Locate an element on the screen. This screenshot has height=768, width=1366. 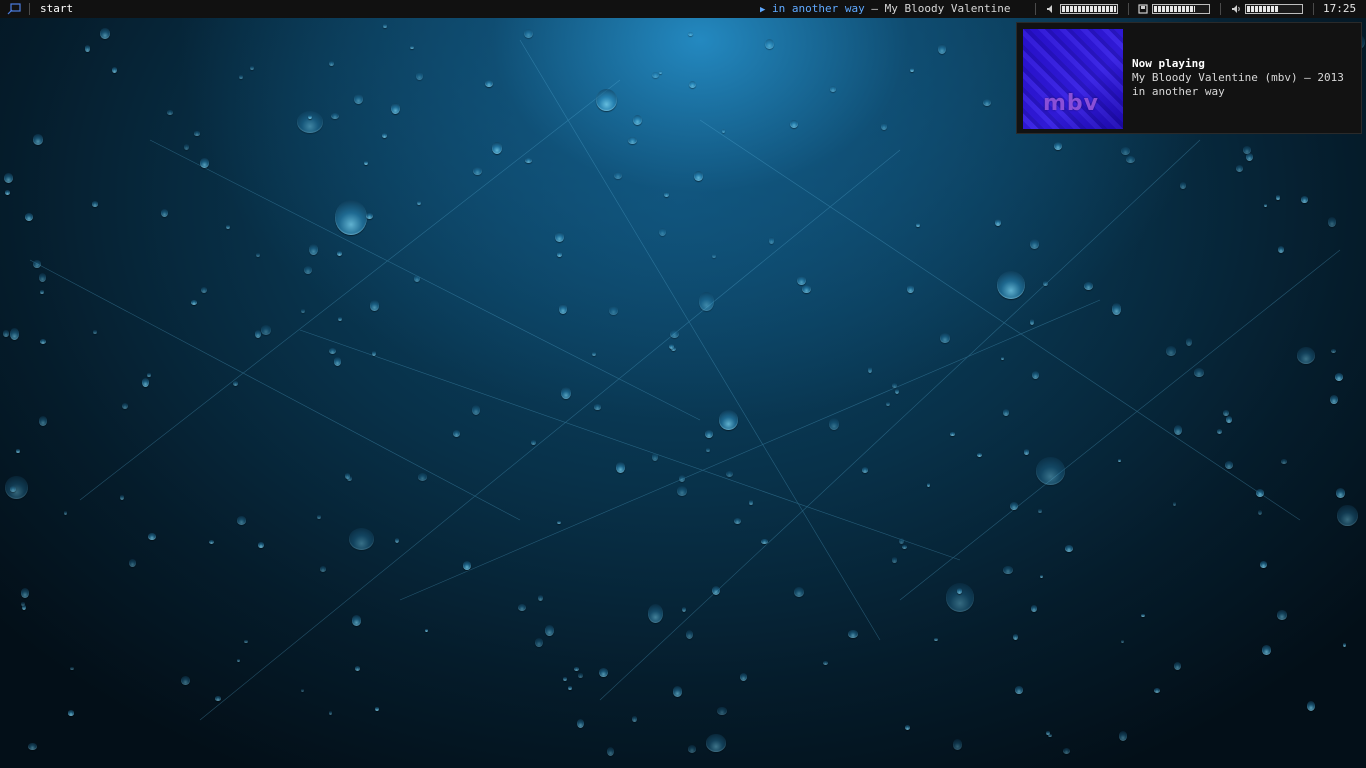
notification-track-line: in another way is located at coordinates (1178, 91).